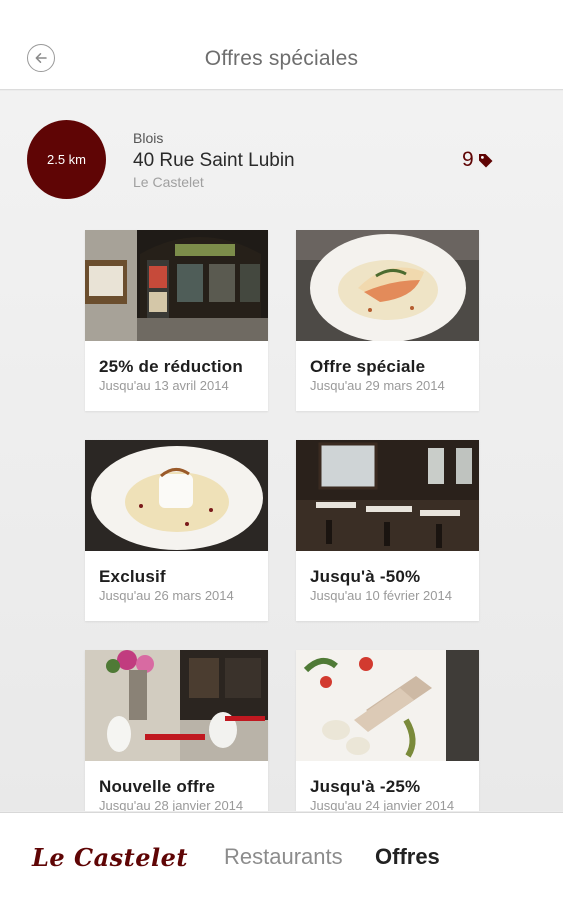 The height and width of the screenshot is (900, 563). I want to click on offer-card: Nouvelle offre Jusqu'au 28 janvier 2014, so click(176, 730).